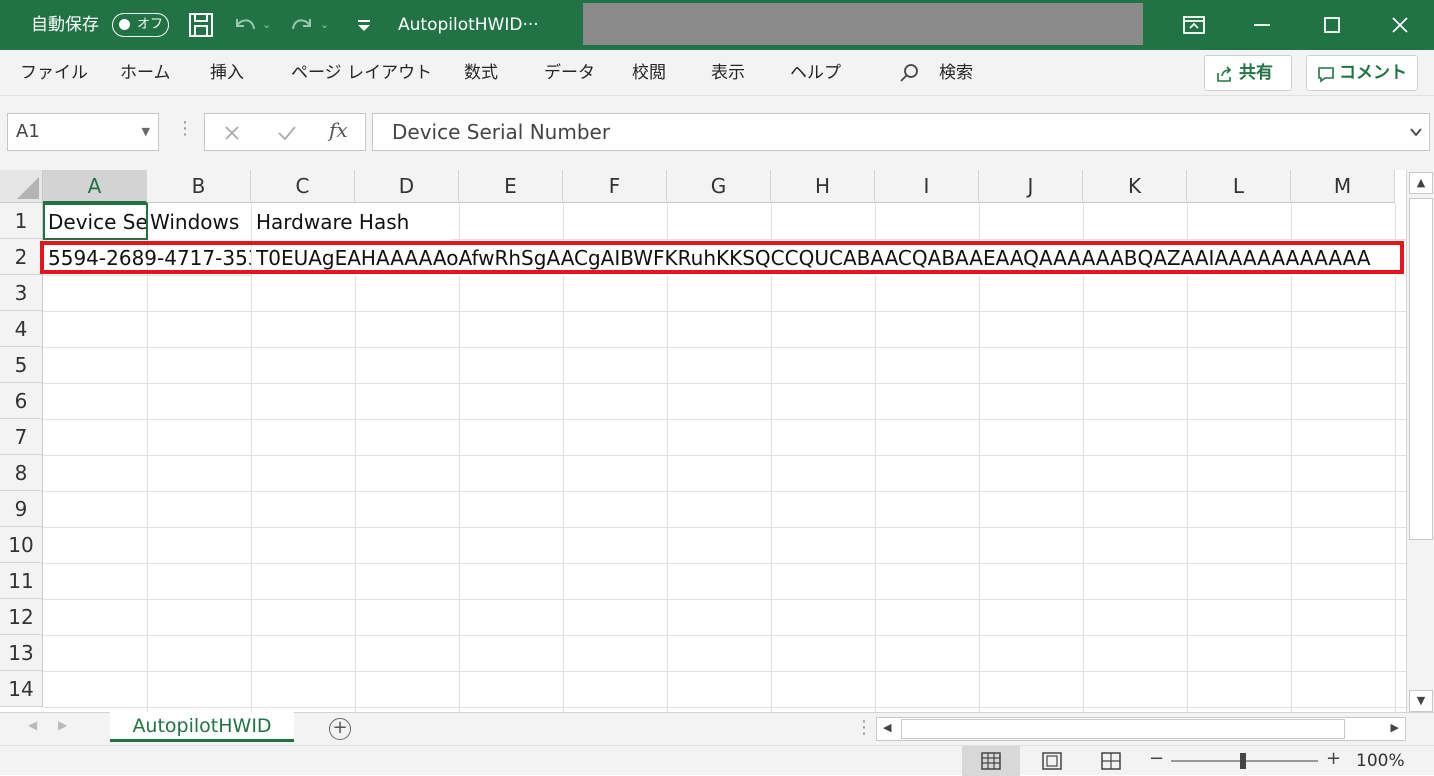 This screenshot has height=776, width=1434. Describe the element at coordinates (340, 729) in the screenshot. I see `add-sheet-icon: +` at that location.